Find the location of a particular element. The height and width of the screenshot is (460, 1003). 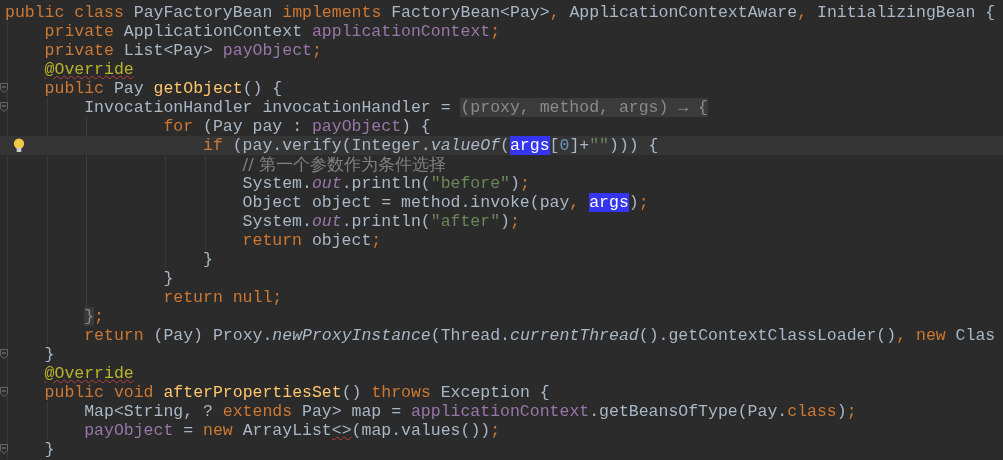

code-line: Map<String, ? extends Pay> map = applicationContext.getBeansOfType(Pay.class); is located at coordinates (470, 411).